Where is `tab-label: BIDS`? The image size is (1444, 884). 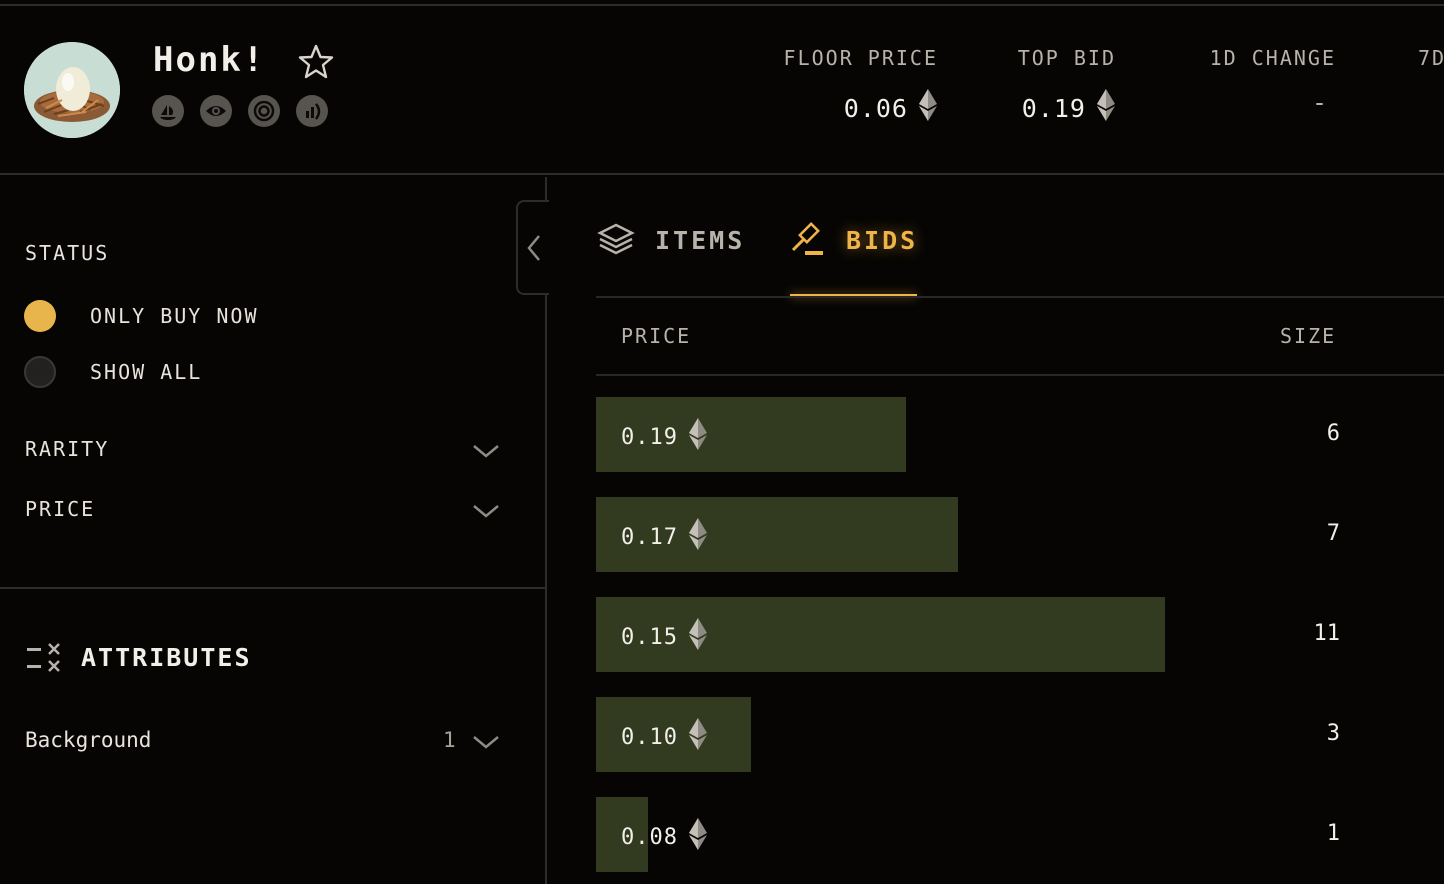
tab-label: BIDS is located at coordinates (882, 240).